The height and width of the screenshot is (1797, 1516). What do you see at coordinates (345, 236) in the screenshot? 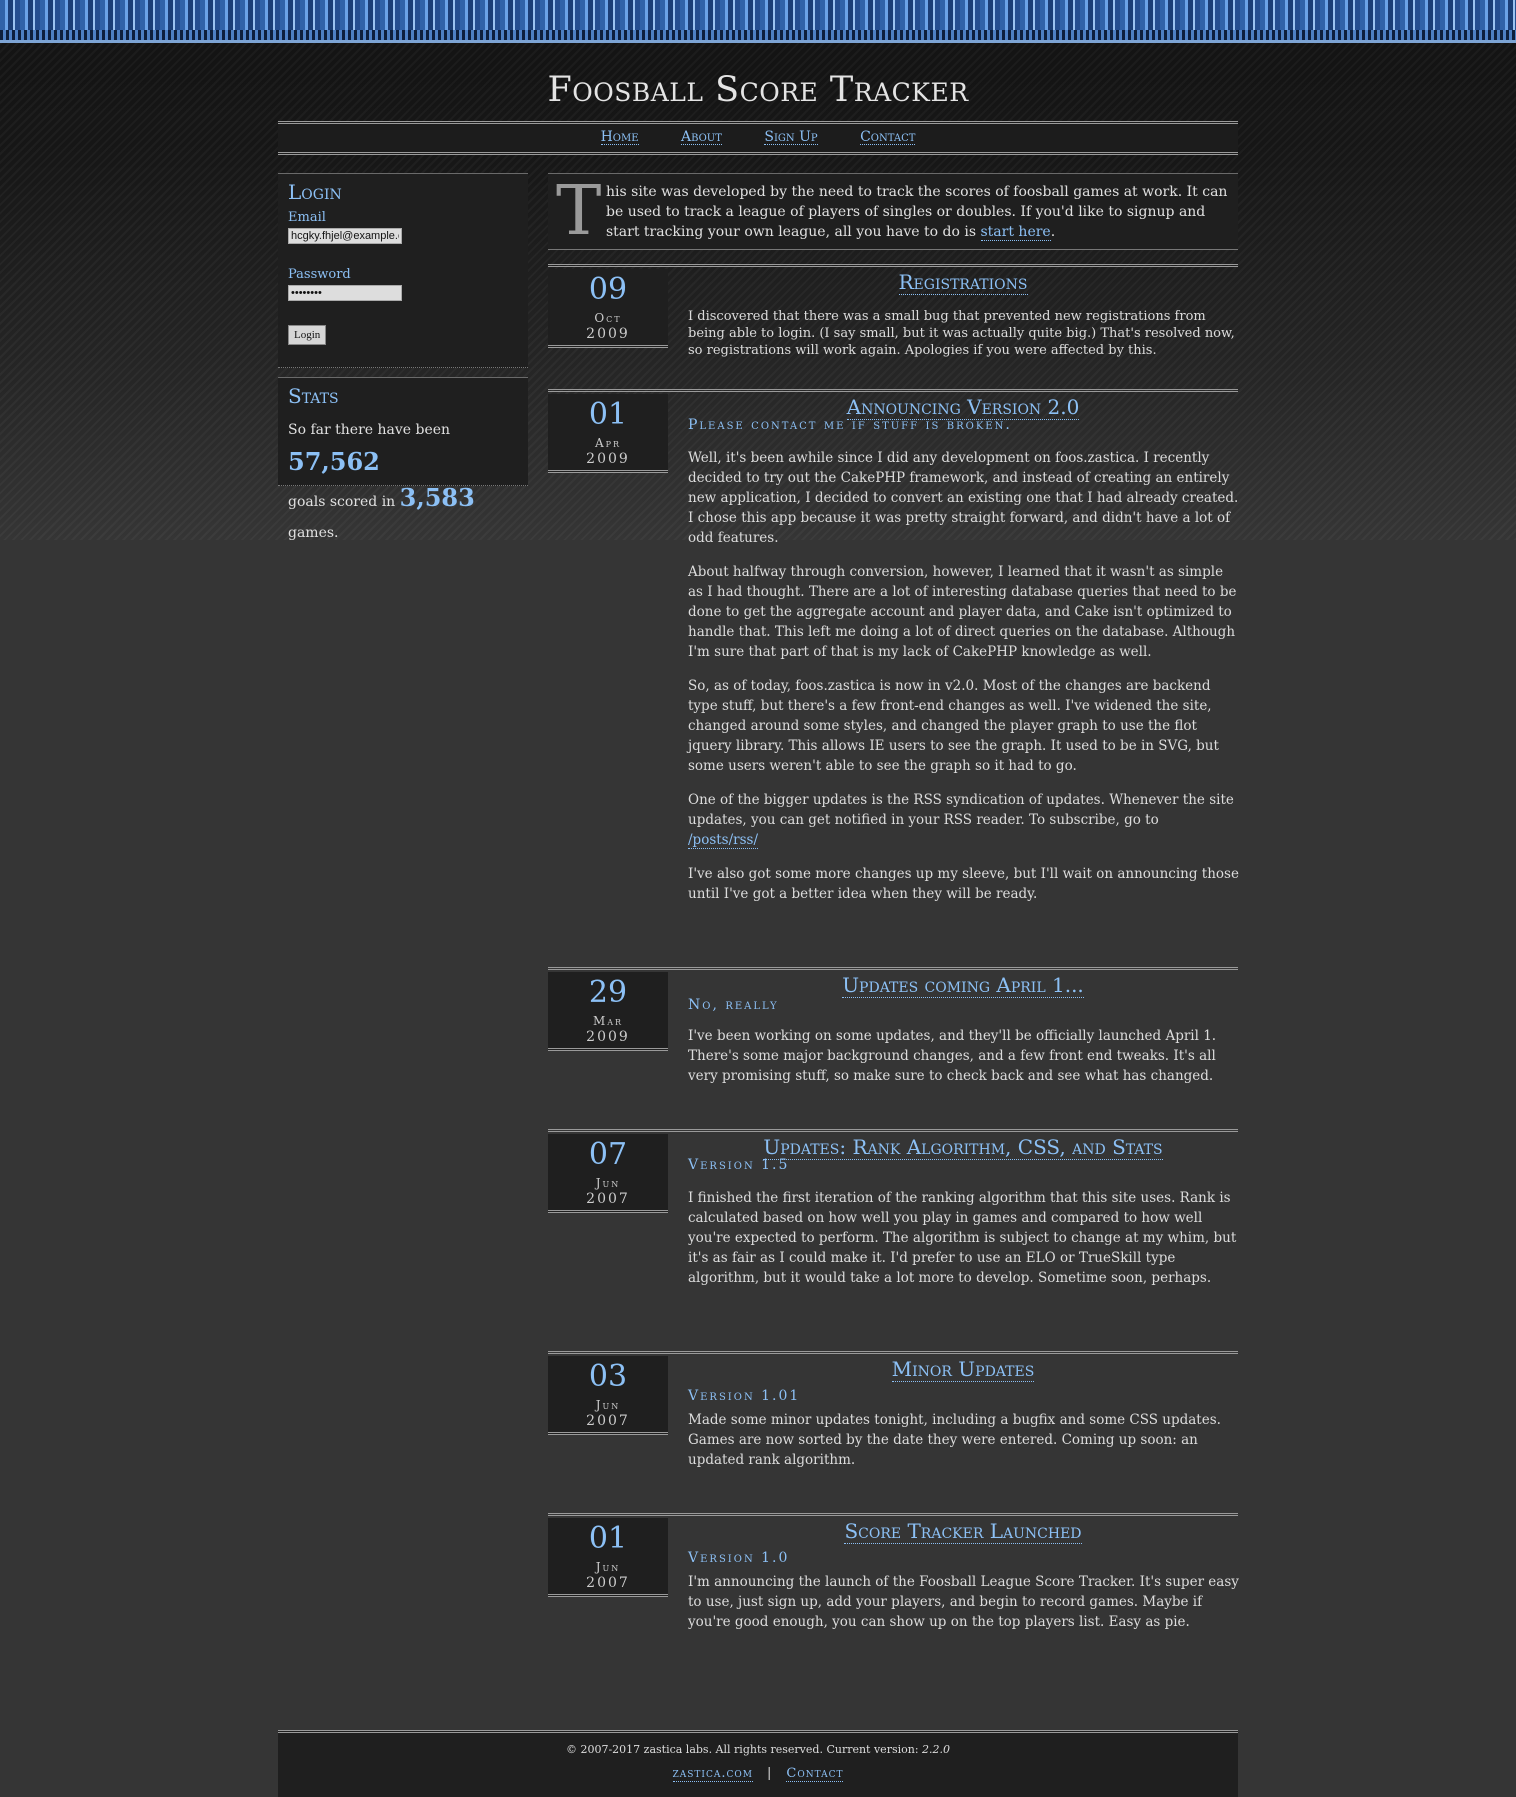
I see `email-field` at bounding box center [345, 236].